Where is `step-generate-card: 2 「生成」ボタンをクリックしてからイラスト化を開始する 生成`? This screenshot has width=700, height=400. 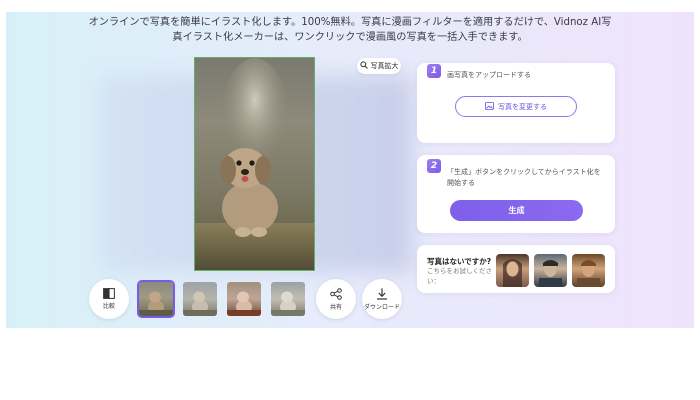
step-generate-card: 2 「生成」ボタンをクリックしてからイラスト化を開始する 生成 is located at coordinates (516, 194).